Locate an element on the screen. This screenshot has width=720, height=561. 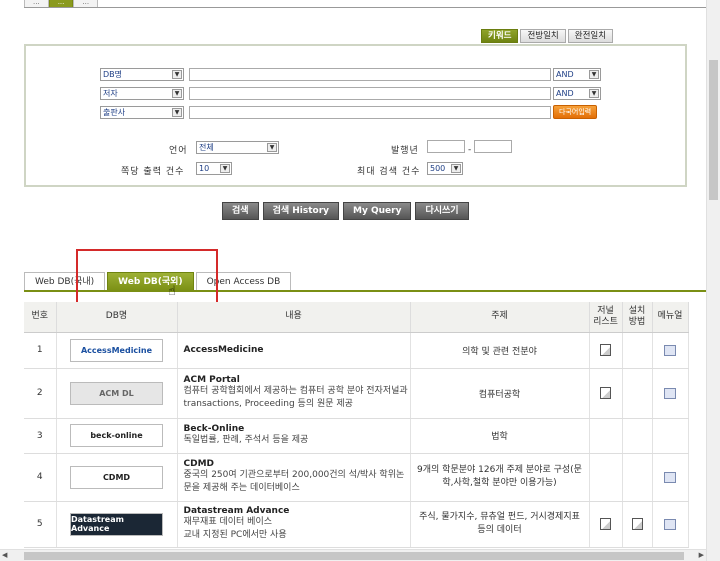
operator-select-1-value: AND is located at coordinates (565, 74).